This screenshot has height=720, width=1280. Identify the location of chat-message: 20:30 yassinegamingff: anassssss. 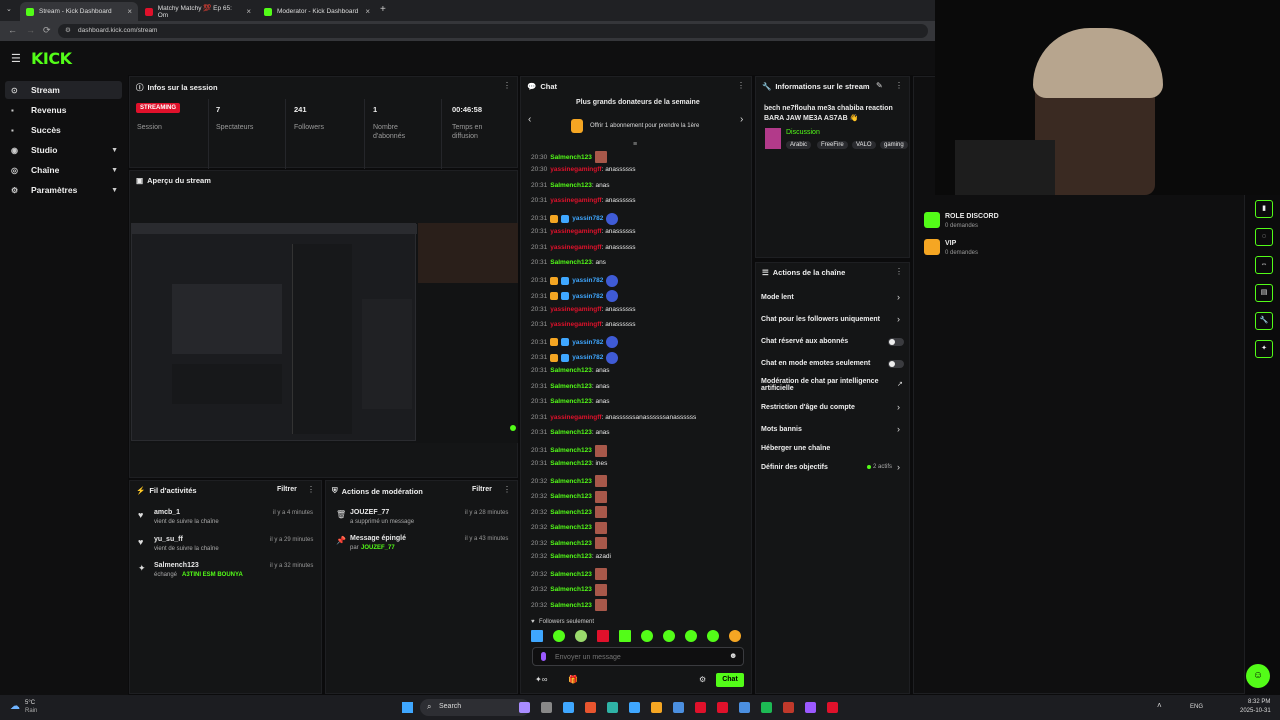
(583, 169).